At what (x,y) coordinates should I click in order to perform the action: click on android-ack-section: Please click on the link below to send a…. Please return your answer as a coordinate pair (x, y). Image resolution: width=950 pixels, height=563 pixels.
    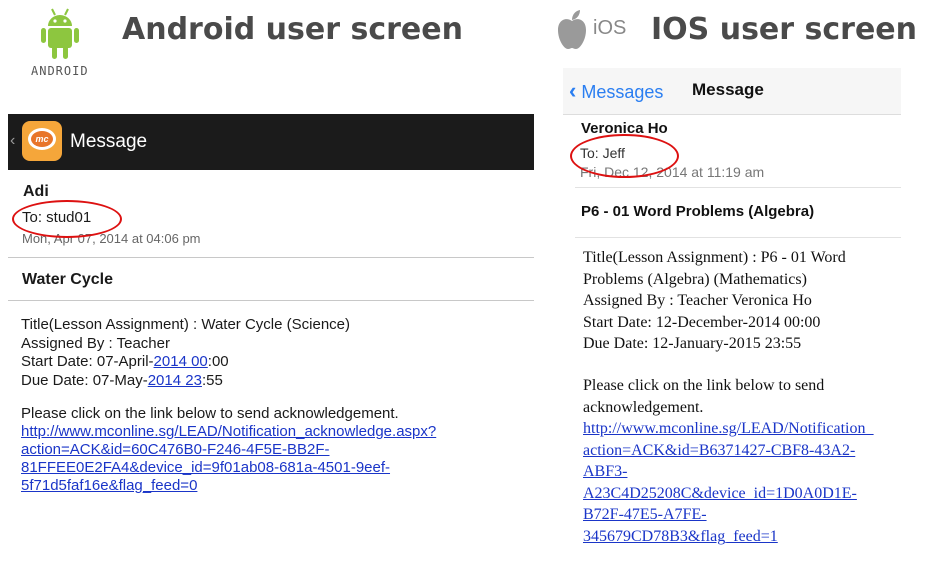
    Looking at the image, I should click on (228, 450).